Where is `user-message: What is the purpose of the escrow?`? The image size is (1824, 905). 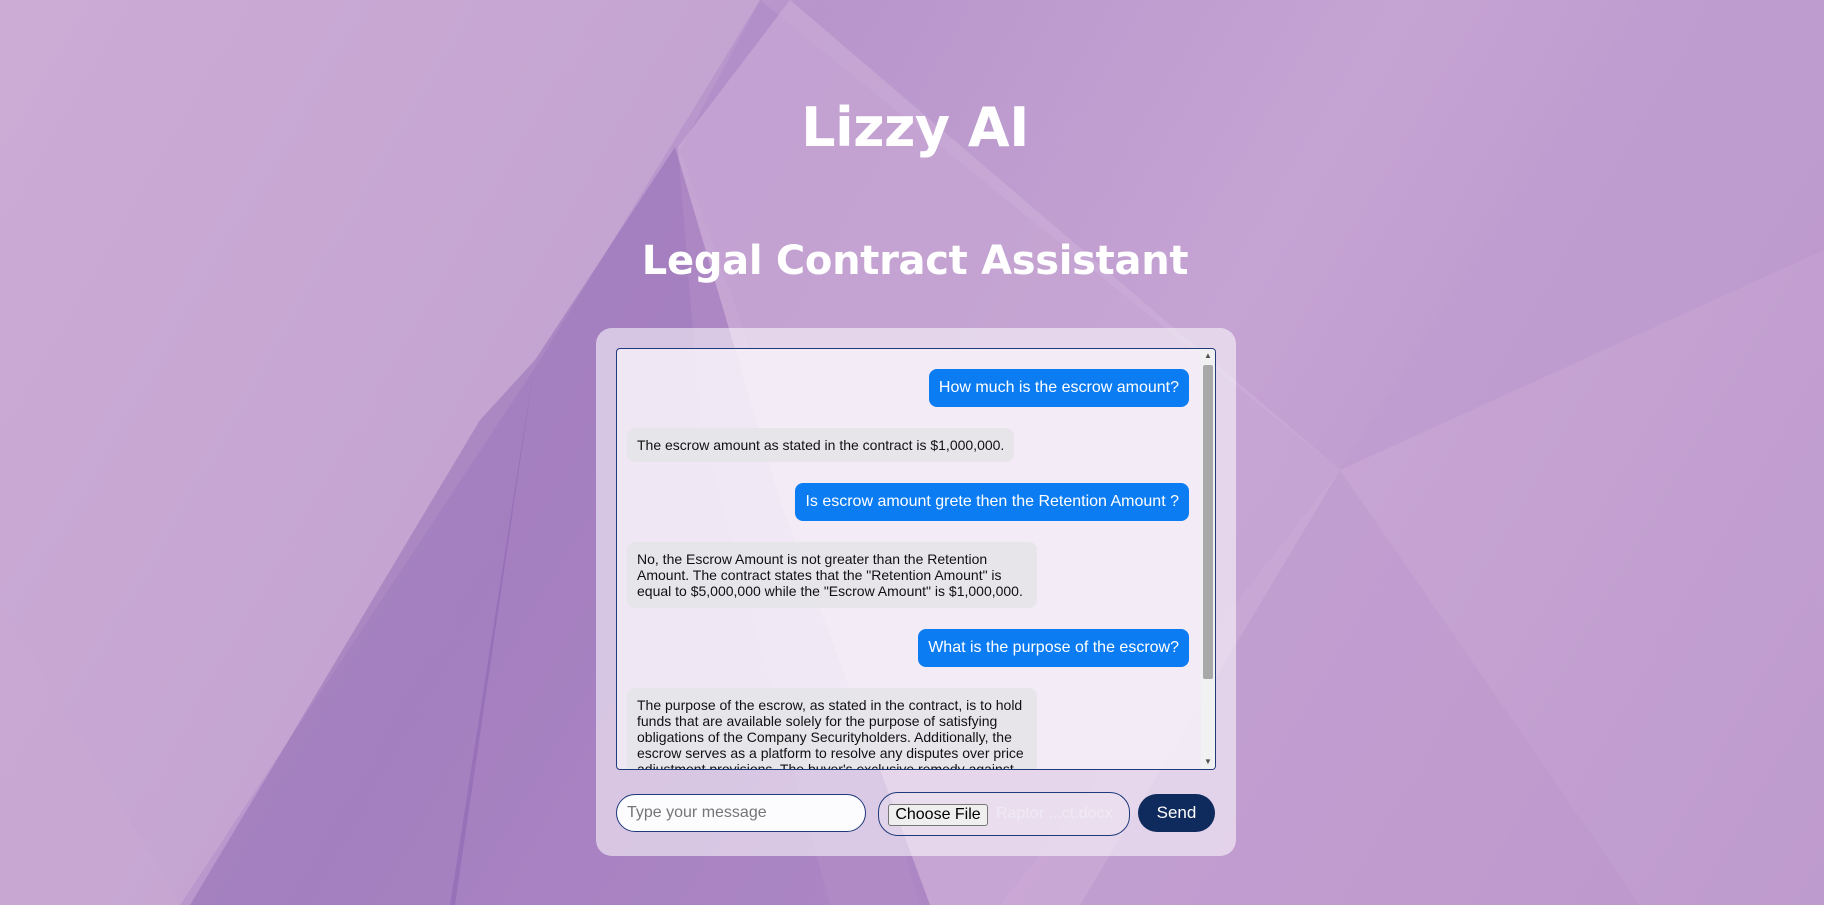 user-message: What is the purpose of the escrow? is located at coordinates (1053, 648).